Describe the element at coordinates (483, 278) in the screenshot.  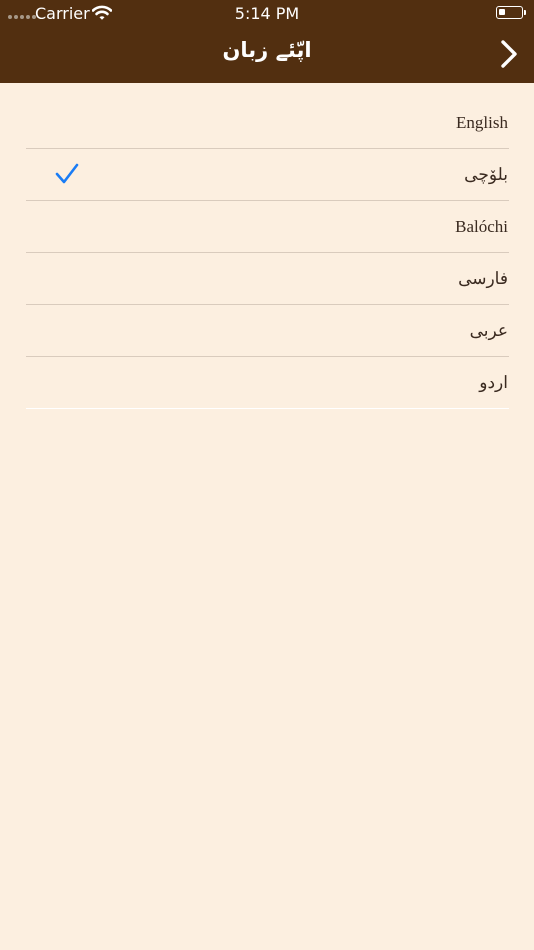
I see `language-label: فارسی` at that location.